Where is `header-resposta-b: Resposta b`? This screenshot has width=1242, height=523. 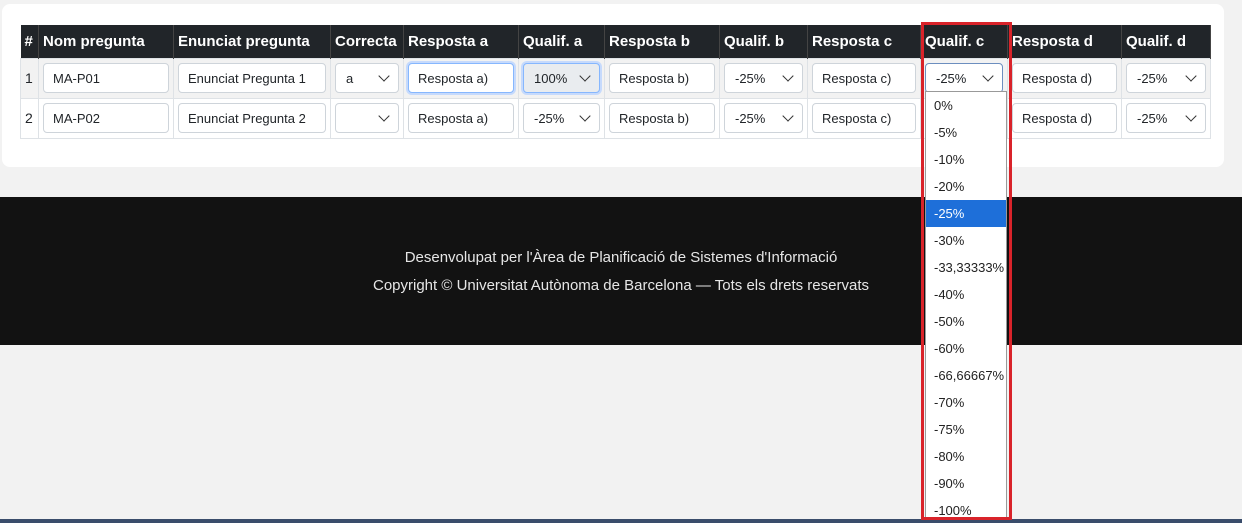
header-resposta-b: Resposta b is located at coordinates (662, 41).